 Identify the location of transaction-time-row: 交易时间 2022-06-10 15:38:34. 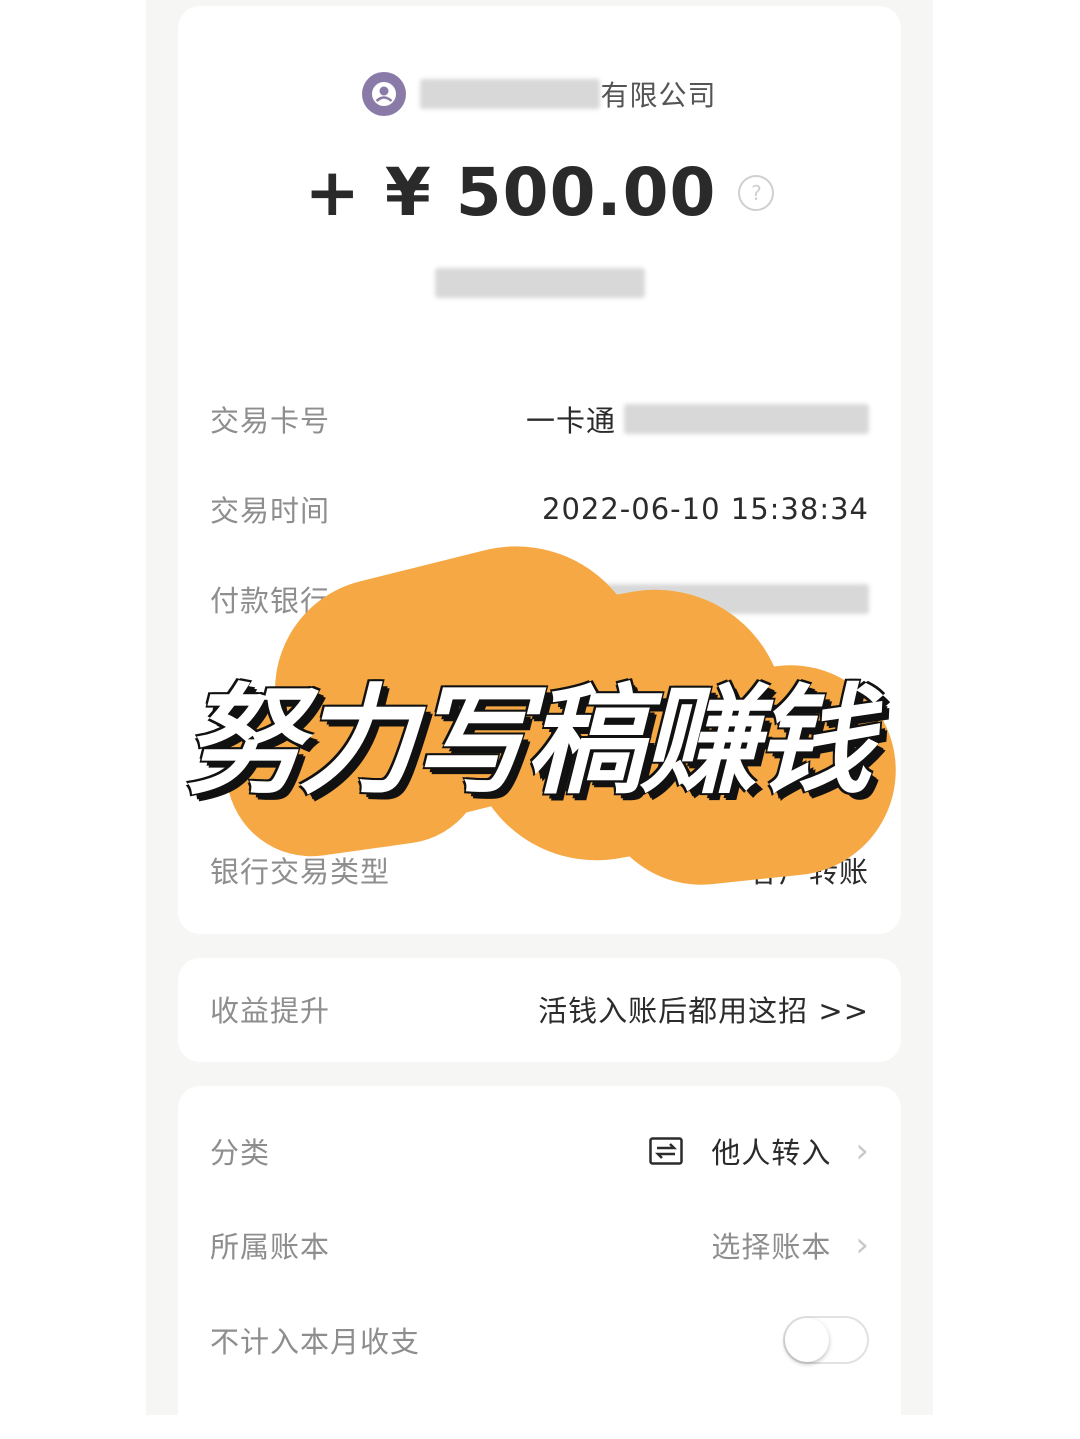
(539, 509).